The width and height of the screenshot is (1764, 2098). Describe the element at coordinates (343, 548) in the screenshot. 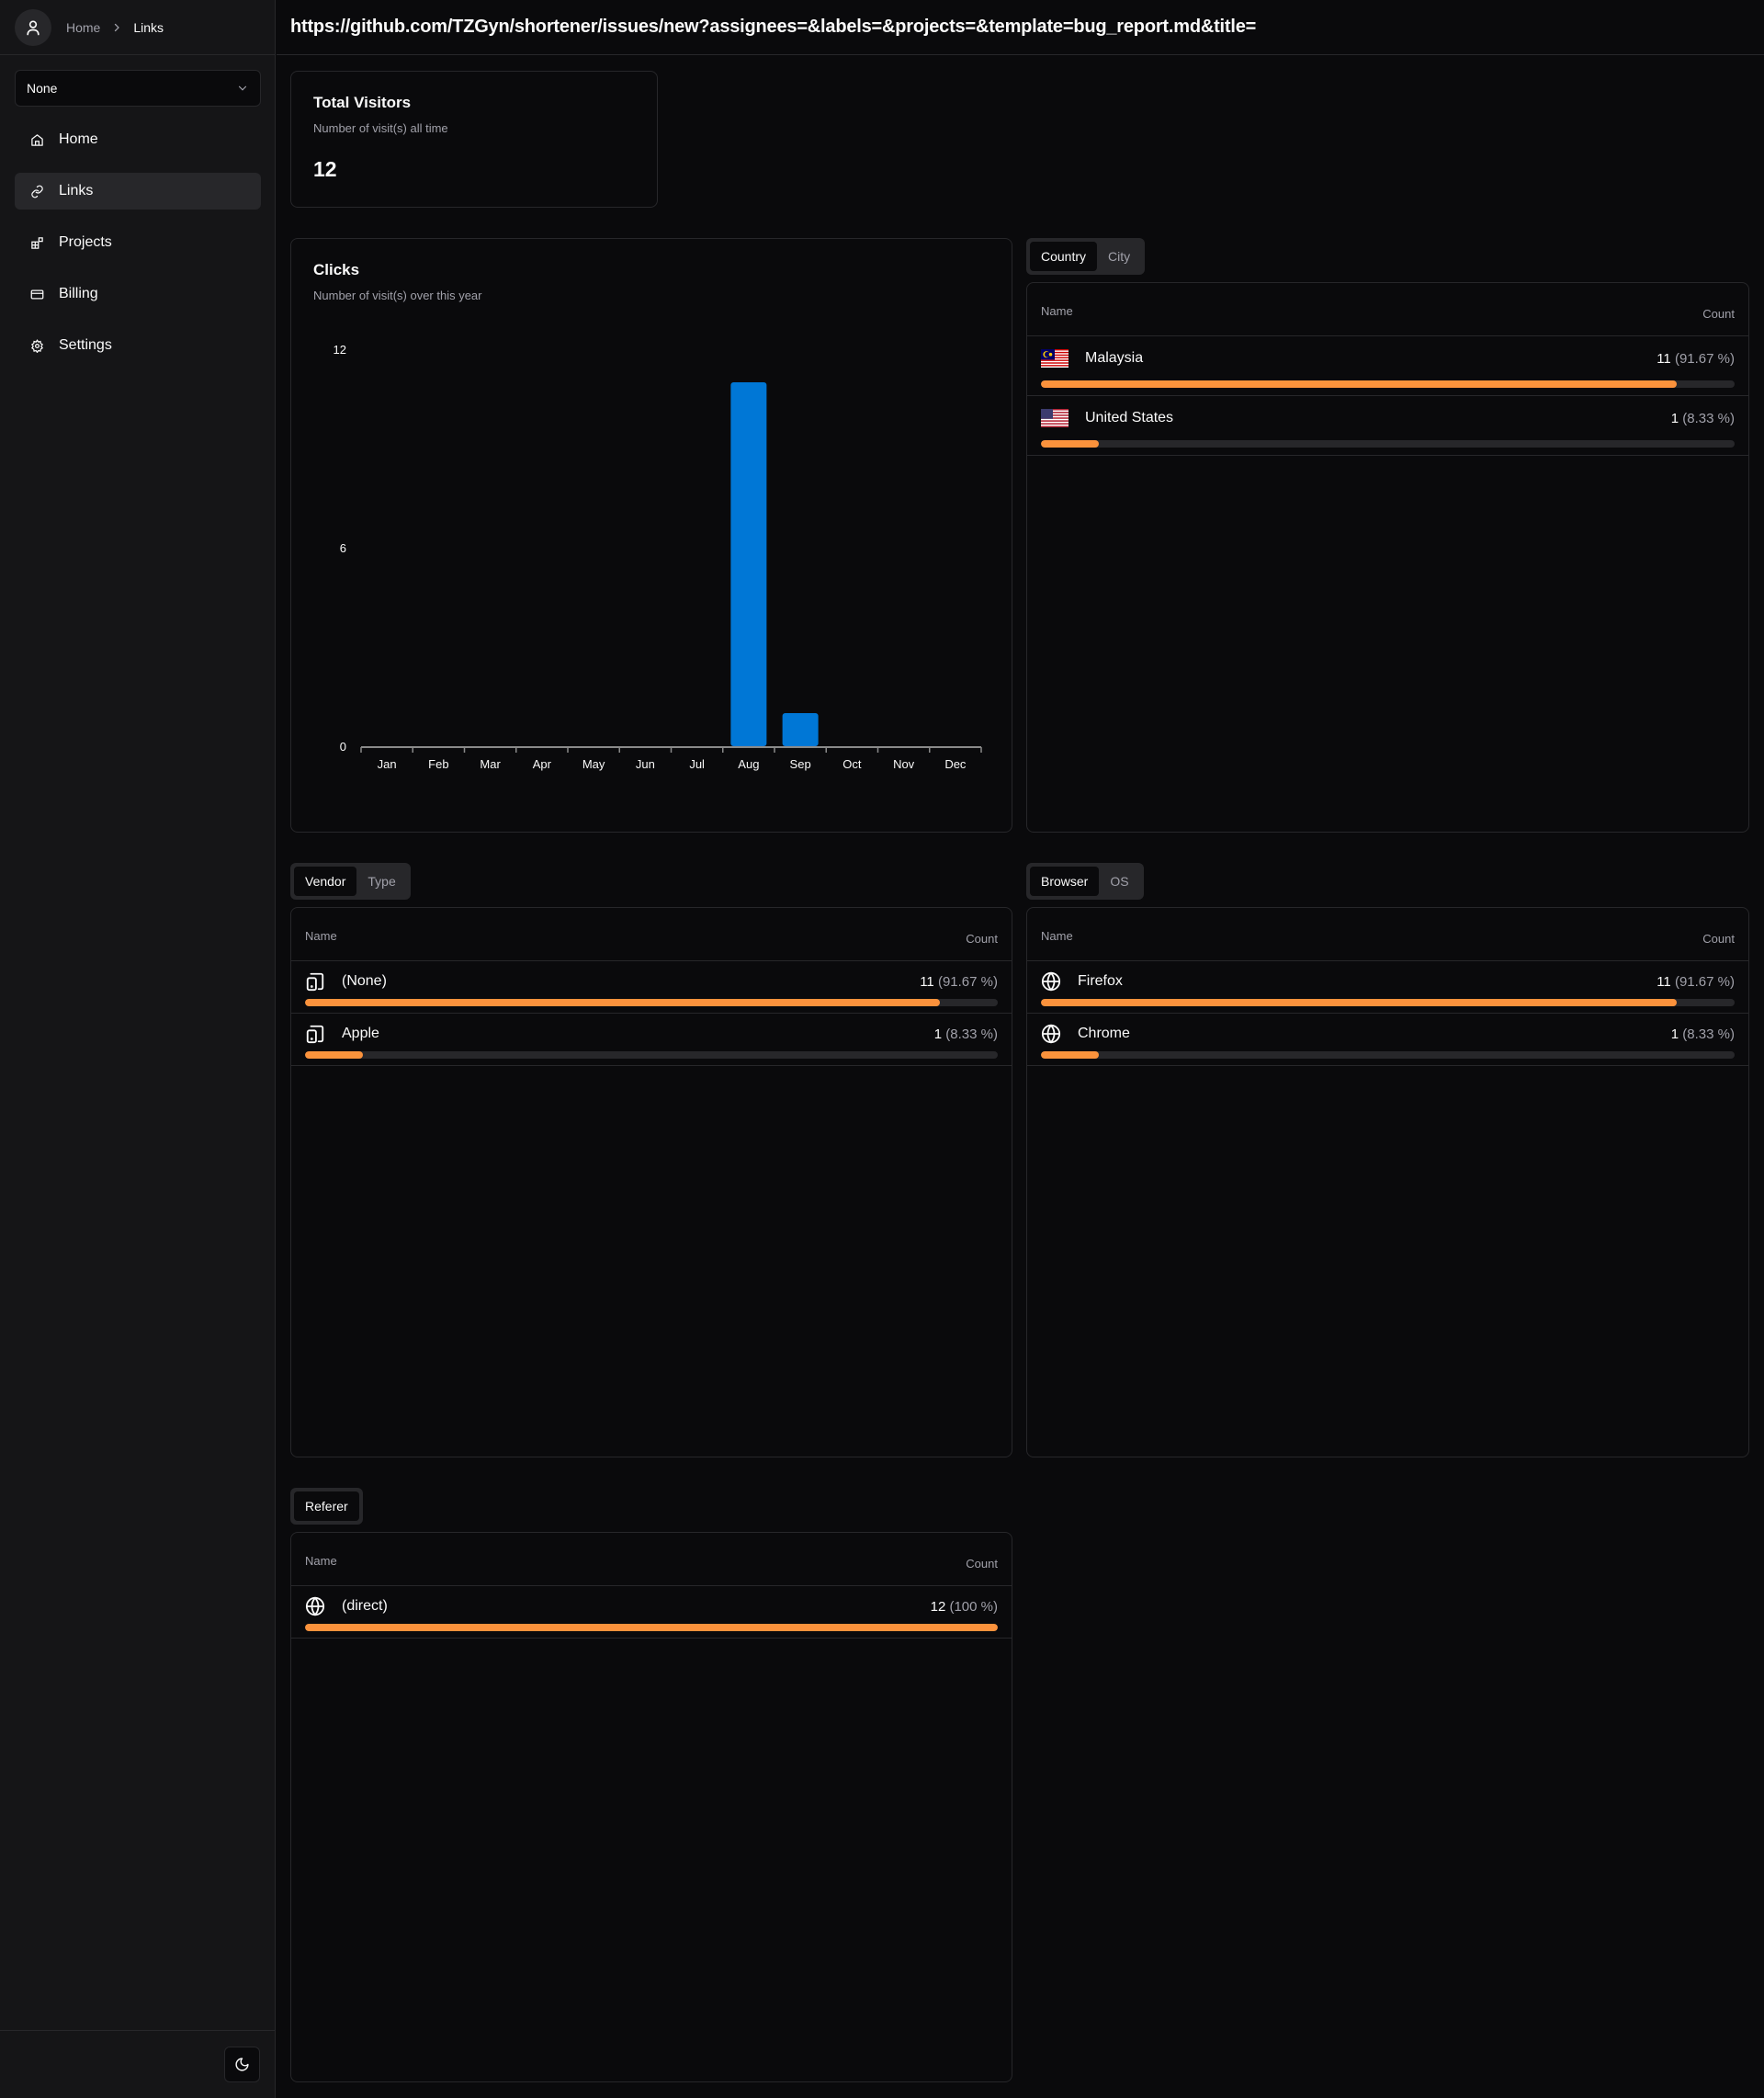

I see `y-tick-label: 6` at that location.